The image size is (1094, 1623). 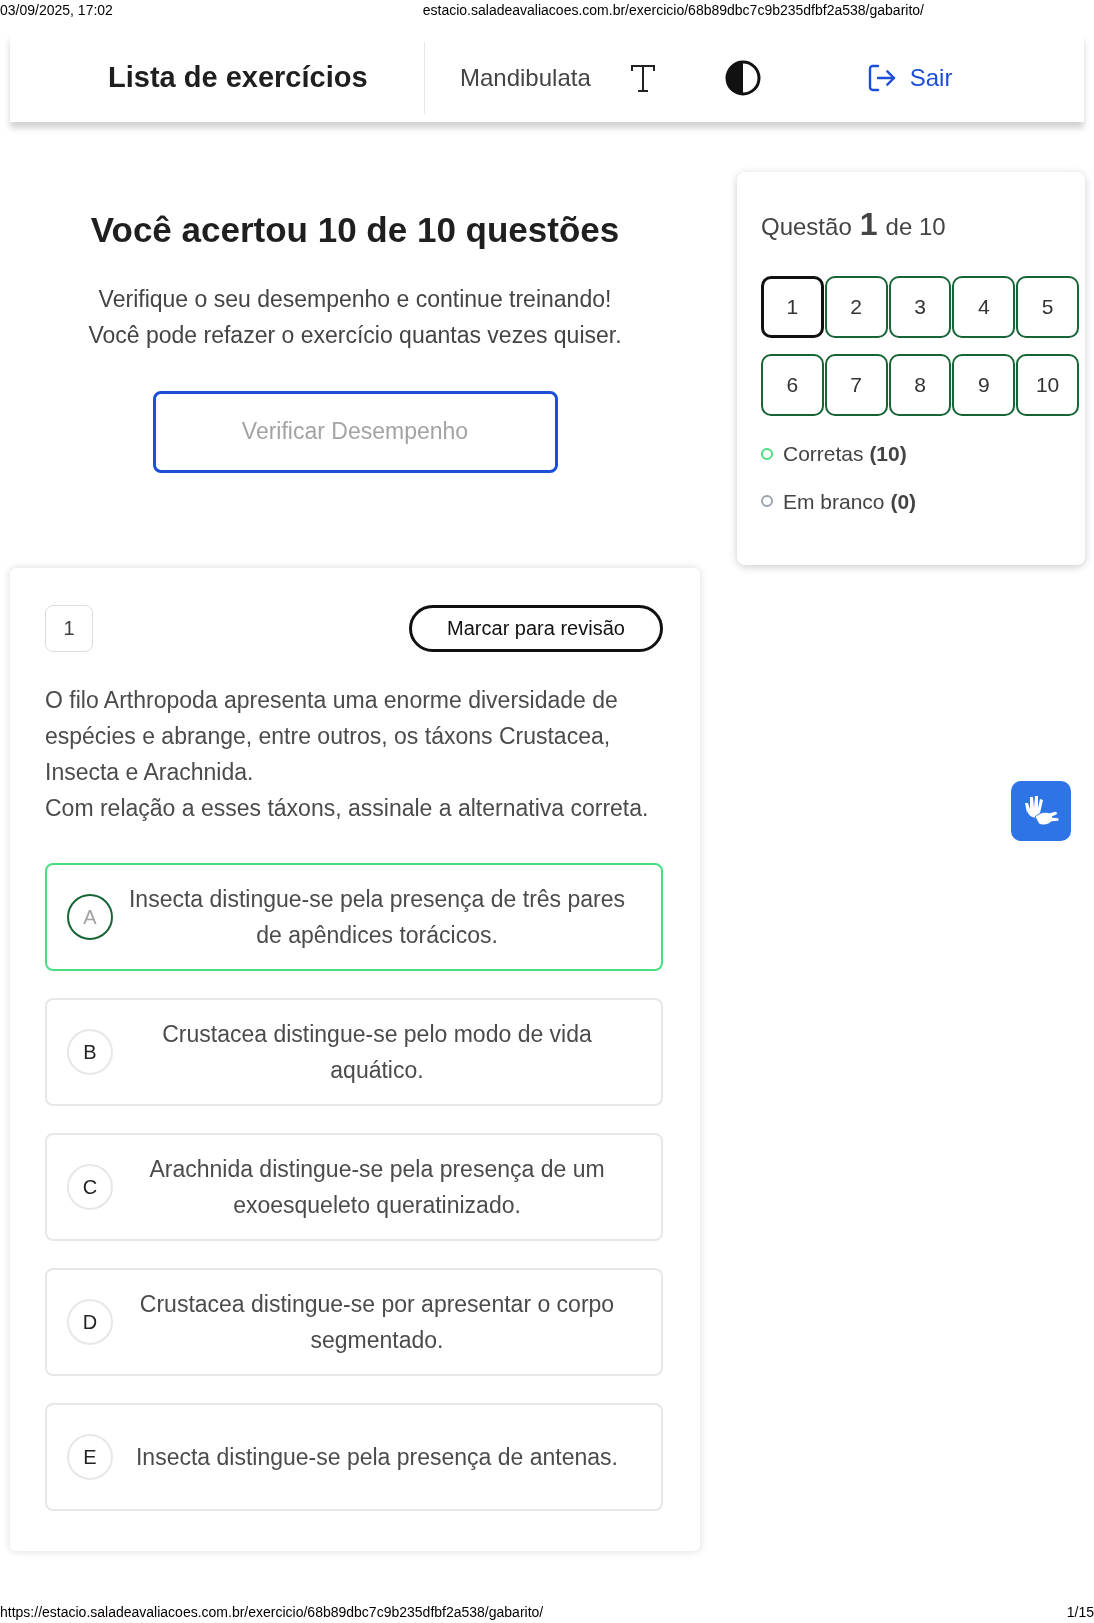 I want to click on review-button: Marcar para revisão, so click(x=536, y=628).